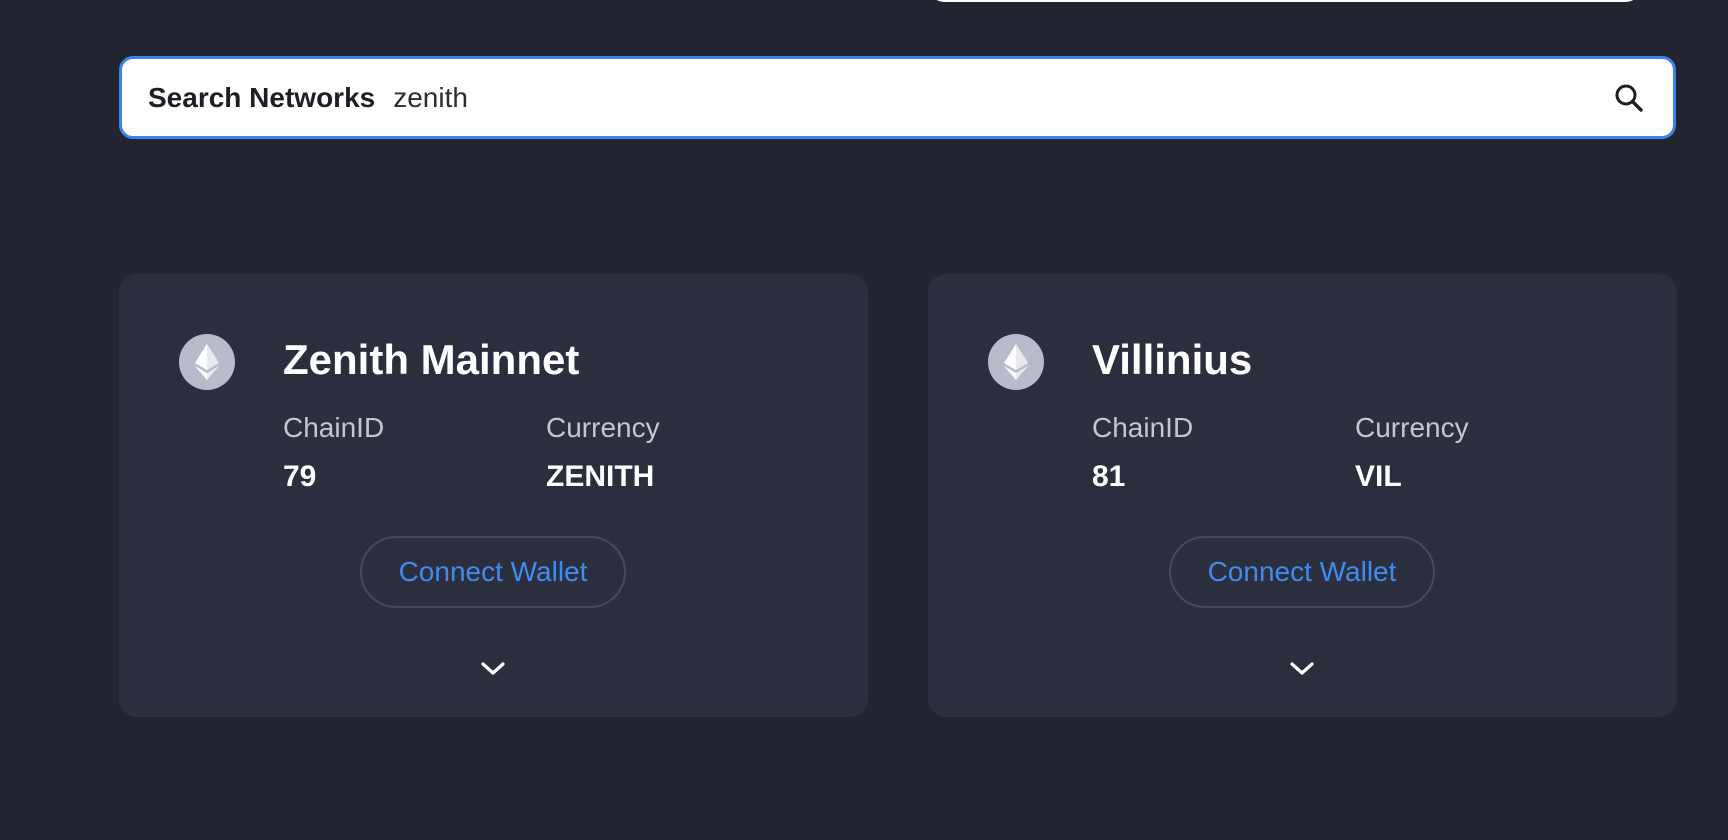 The image size is (1728, 840). What do you see at coordinates (1109, 476) in the screenshot?
I see `chain-id-value: 81` at bounding box center [1109, 476].